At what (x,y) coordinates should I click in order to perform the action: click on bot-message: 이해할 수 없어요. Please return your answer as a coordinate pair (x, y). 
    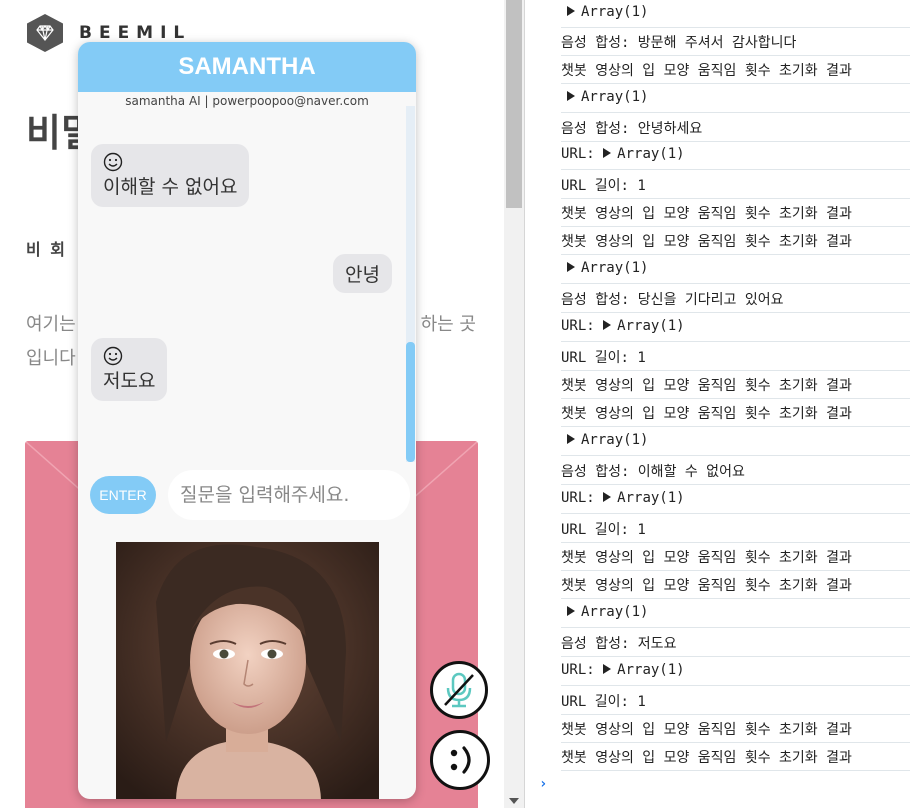
    Looking at the image, I should click on (170, 175).